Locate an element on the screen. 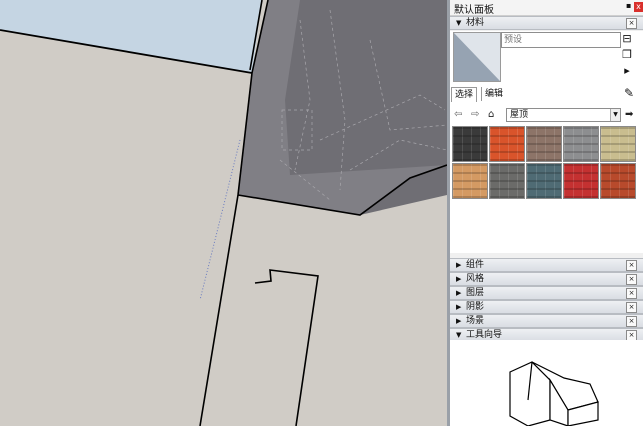  material-swatch-dark-slate-shingles is located at coordinates (470, 144).